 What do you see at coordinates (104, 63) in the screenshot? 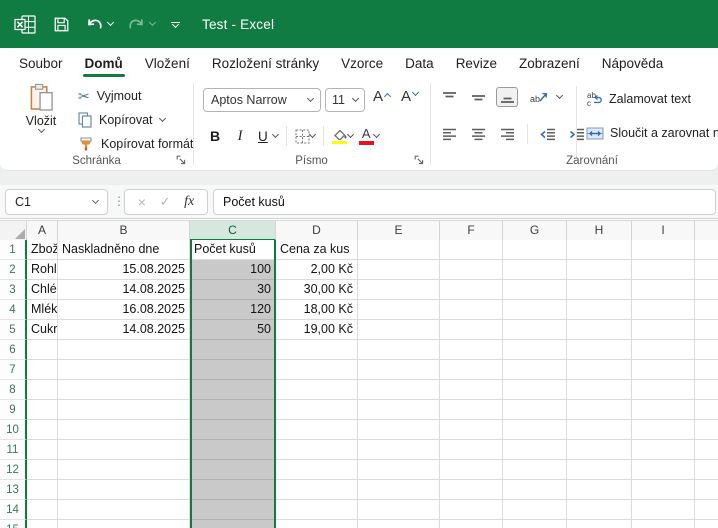
I see `tab-domu: Domů` at bounding box center [104, 63].